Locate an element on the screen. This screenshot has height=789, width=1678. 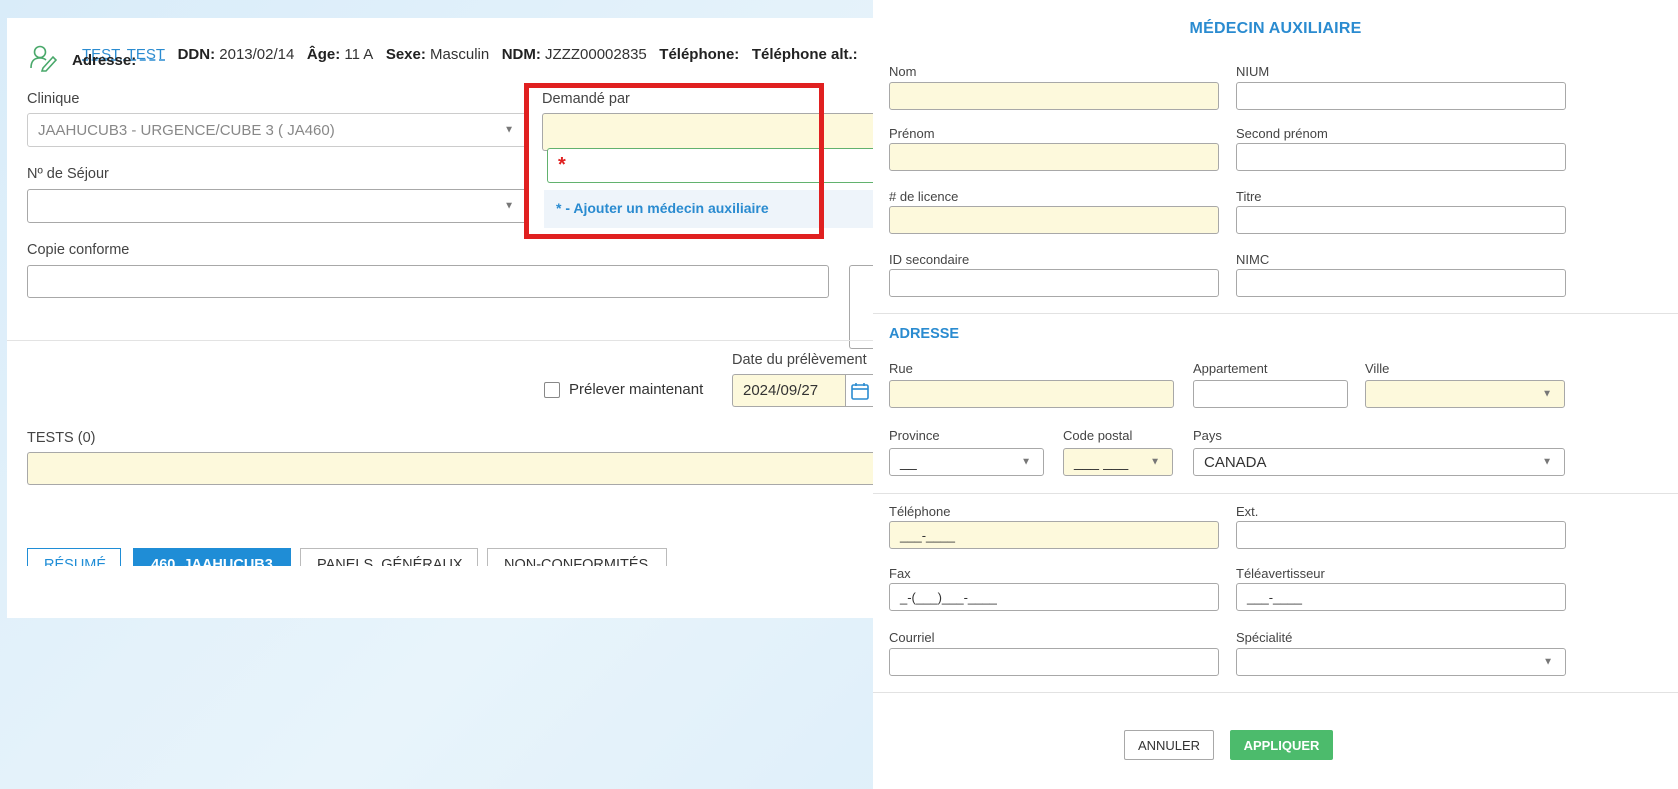
second-prenom-input is located at coordinates (1401, 157).